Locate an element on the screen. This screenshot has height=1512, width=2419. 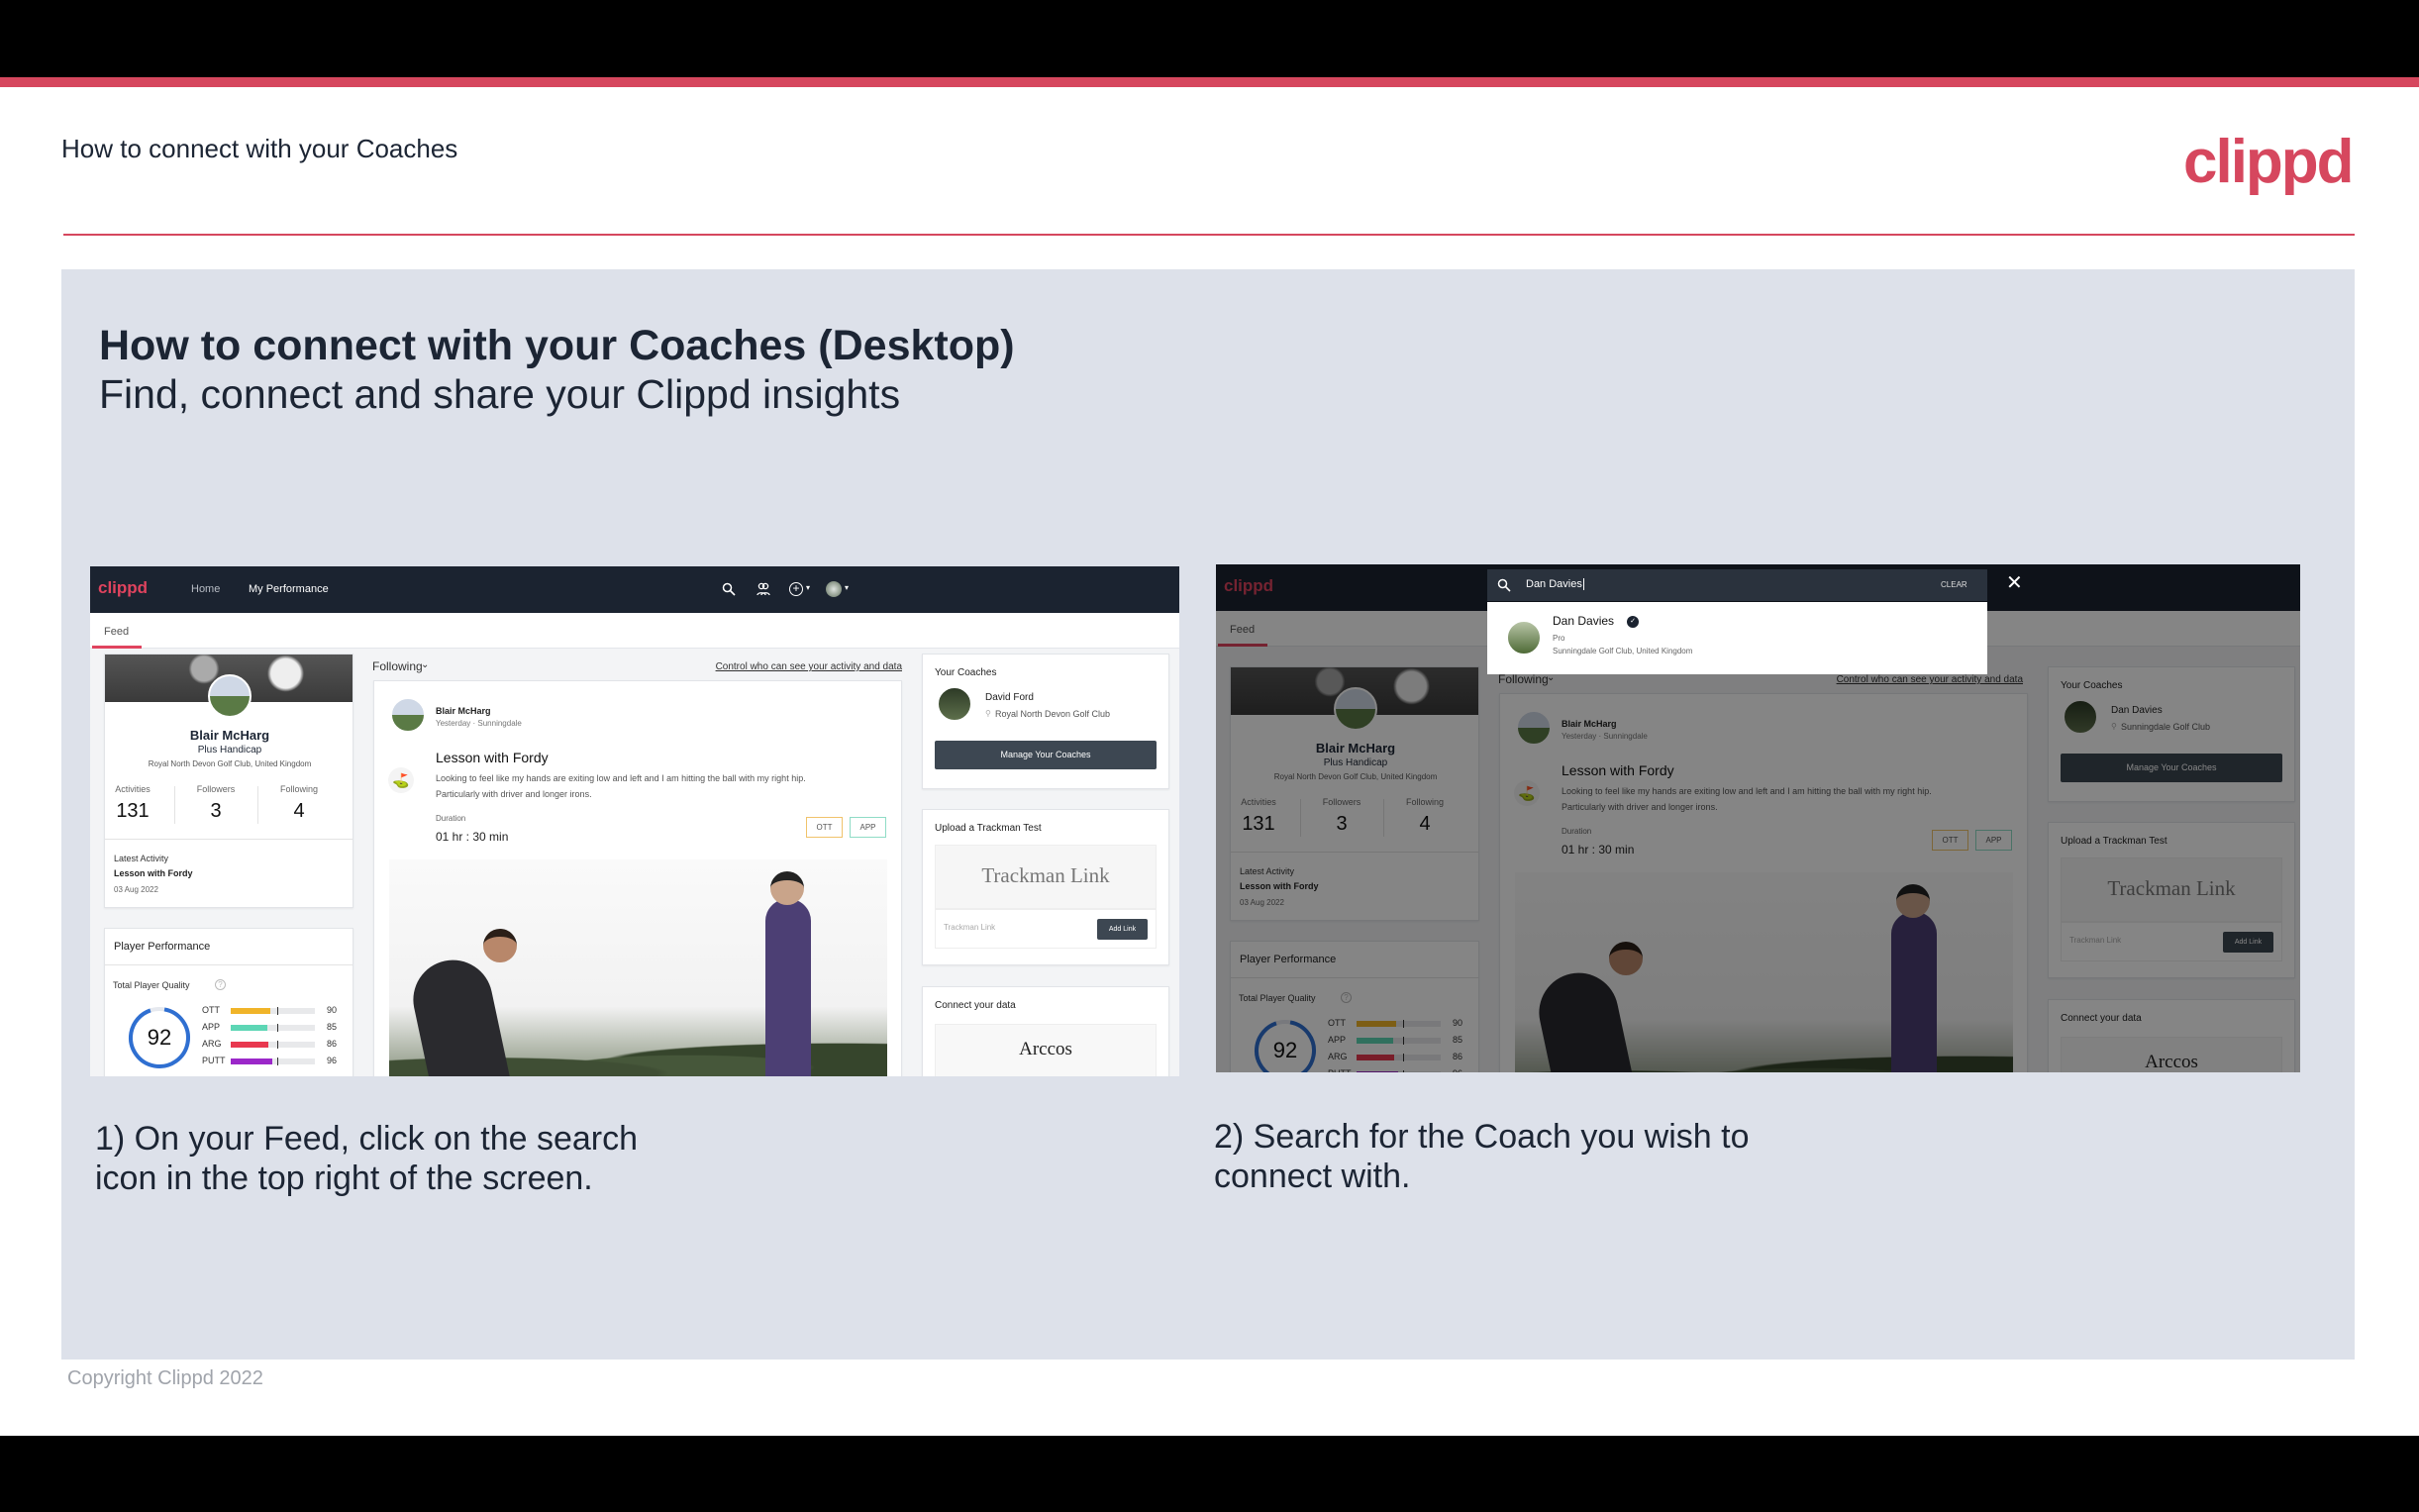
perf-row-label: PUTT is located at coordinates (214, 1060).